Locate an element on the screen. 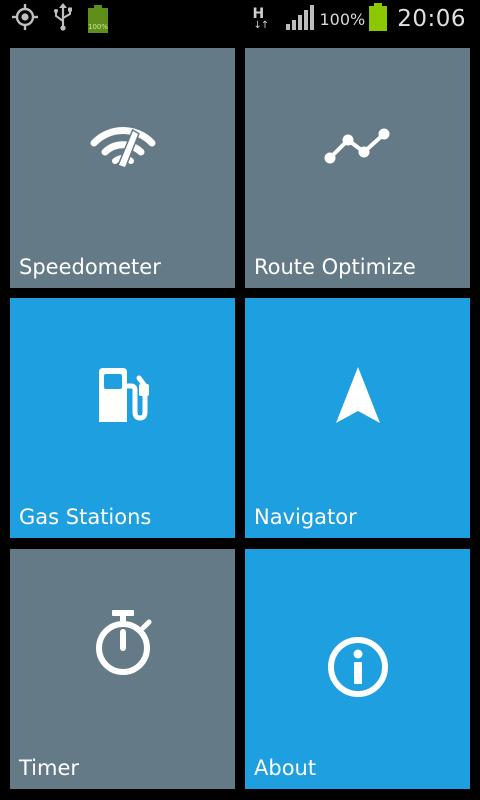  speedometer-icon is located at coordinates (123, 148).